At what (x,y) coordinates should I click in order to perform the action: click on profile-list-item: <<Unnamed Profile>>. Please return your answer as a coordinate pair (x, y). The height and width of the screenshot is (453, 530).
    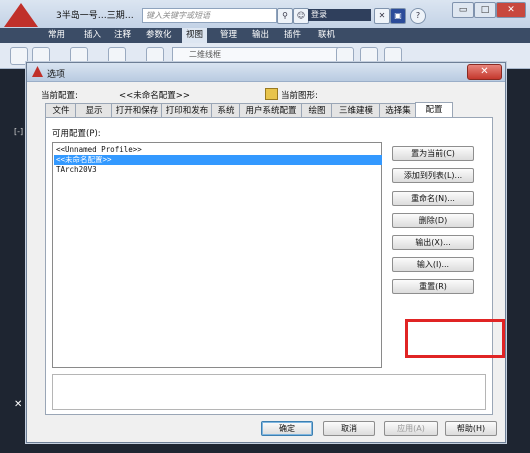
    Looking at the image, I should click on (218, 150).